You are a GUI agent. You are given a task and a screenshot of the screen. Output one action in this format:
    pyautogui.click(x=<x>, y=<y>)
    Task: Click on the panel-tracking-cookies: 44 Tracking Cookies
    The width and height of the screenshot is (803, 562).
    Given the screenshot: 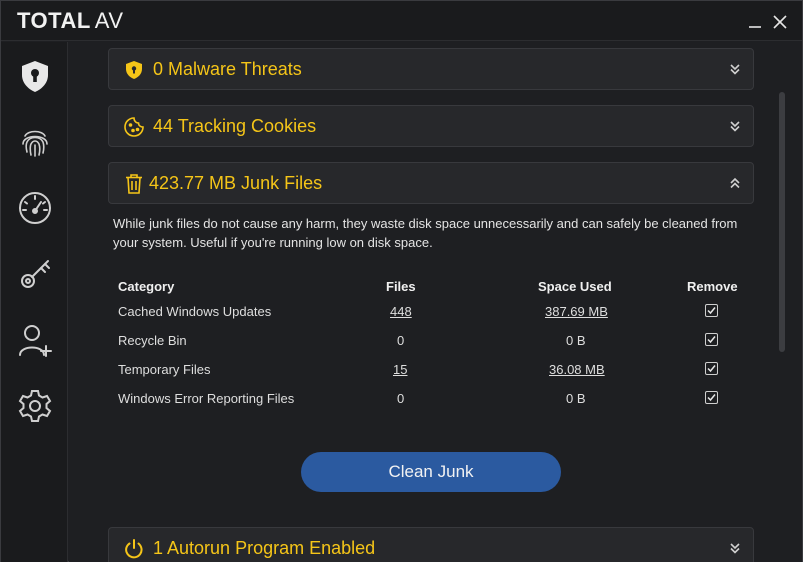 What is the action you would take?
    pyautogui.click(x=431, y=126)
    